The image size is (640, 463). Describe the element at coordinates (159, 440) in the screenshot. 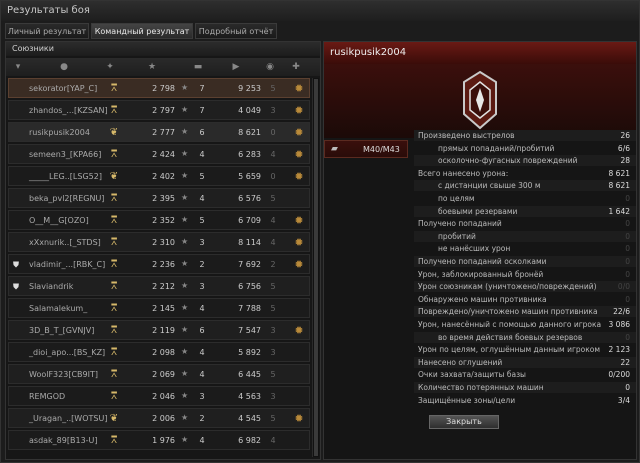

I see `table-row: asdak_89[B13-U] ⩞ 1 976 ★ 4 6 982 4` at that location.